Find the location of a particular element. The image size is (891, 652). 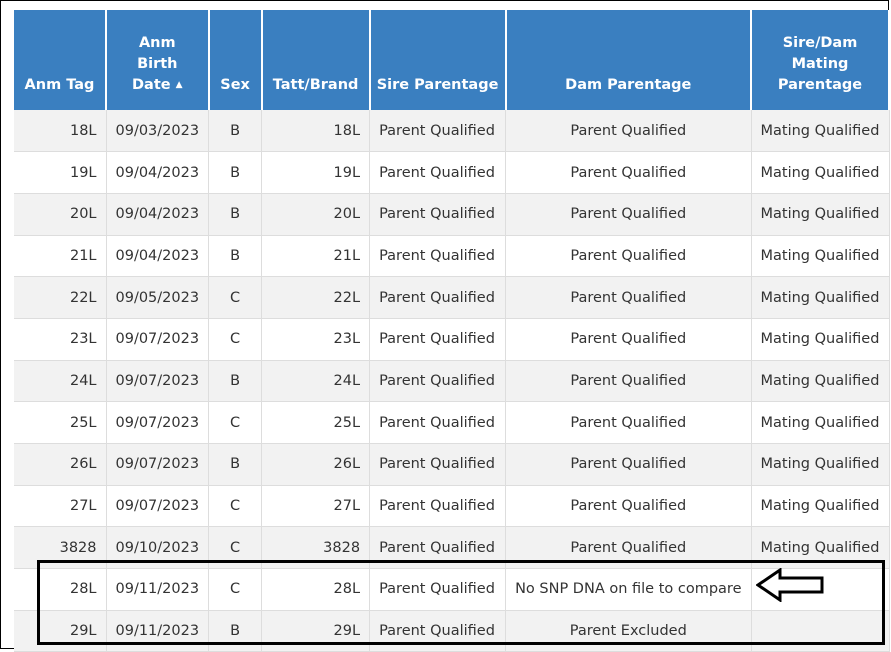

arrow-left-icon is located at coordinates (790, 585).